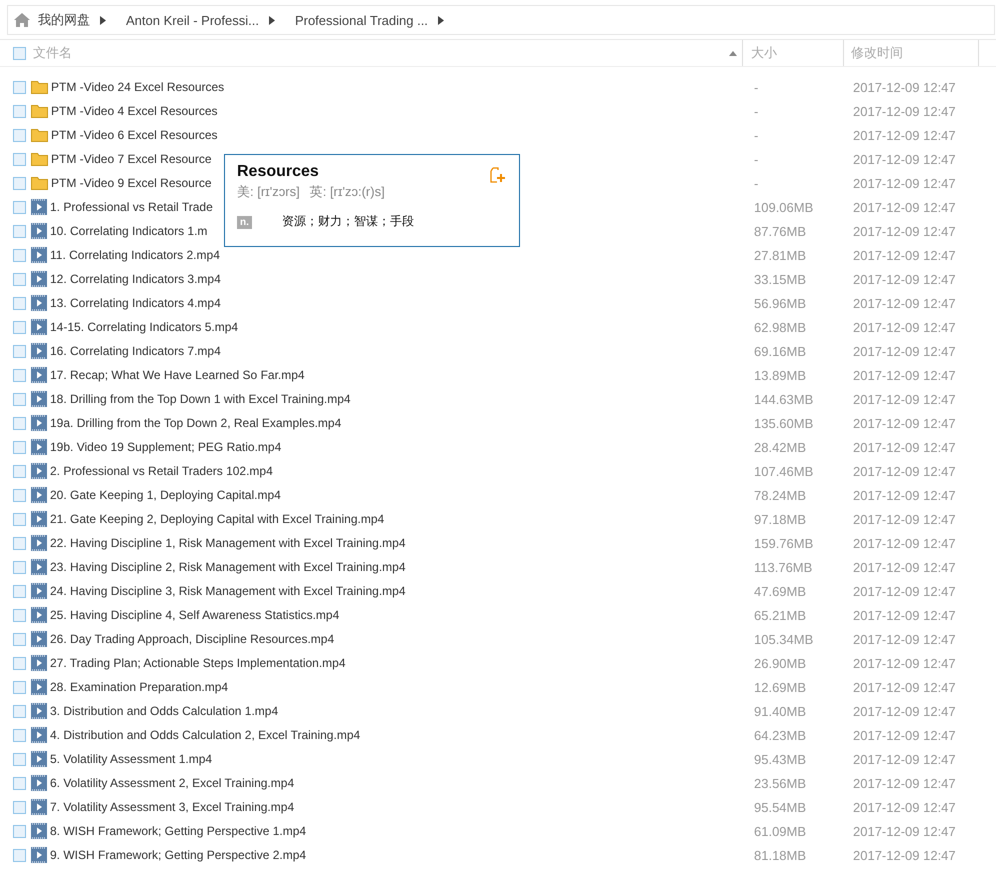  I want to click on file-name: 10. Correlating Indicators 1.m, so click(129, 231).